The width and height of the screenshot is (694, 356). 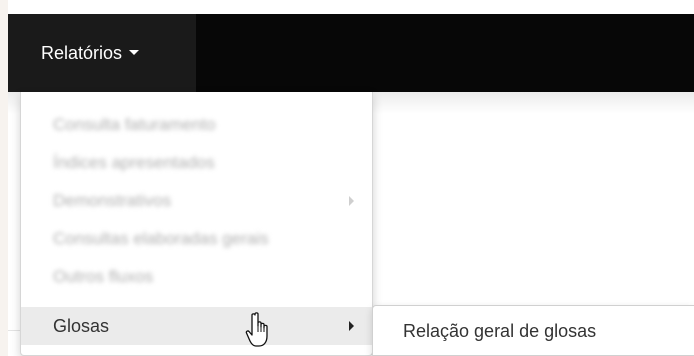 I want to click on left-edge-strip, so click(x=4, y=178).